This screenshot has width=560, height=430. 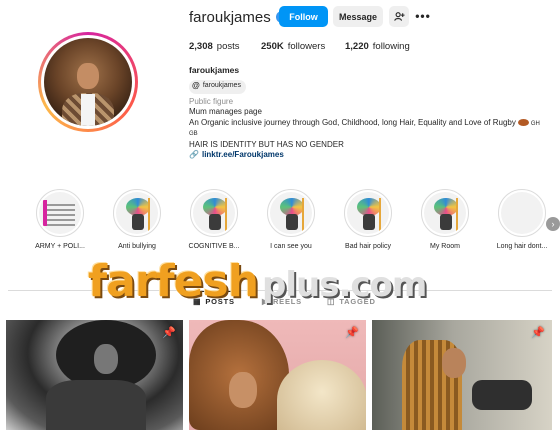 I want to click on tab-tagged: ◫ TAGGED, so click(x=351, y=301).